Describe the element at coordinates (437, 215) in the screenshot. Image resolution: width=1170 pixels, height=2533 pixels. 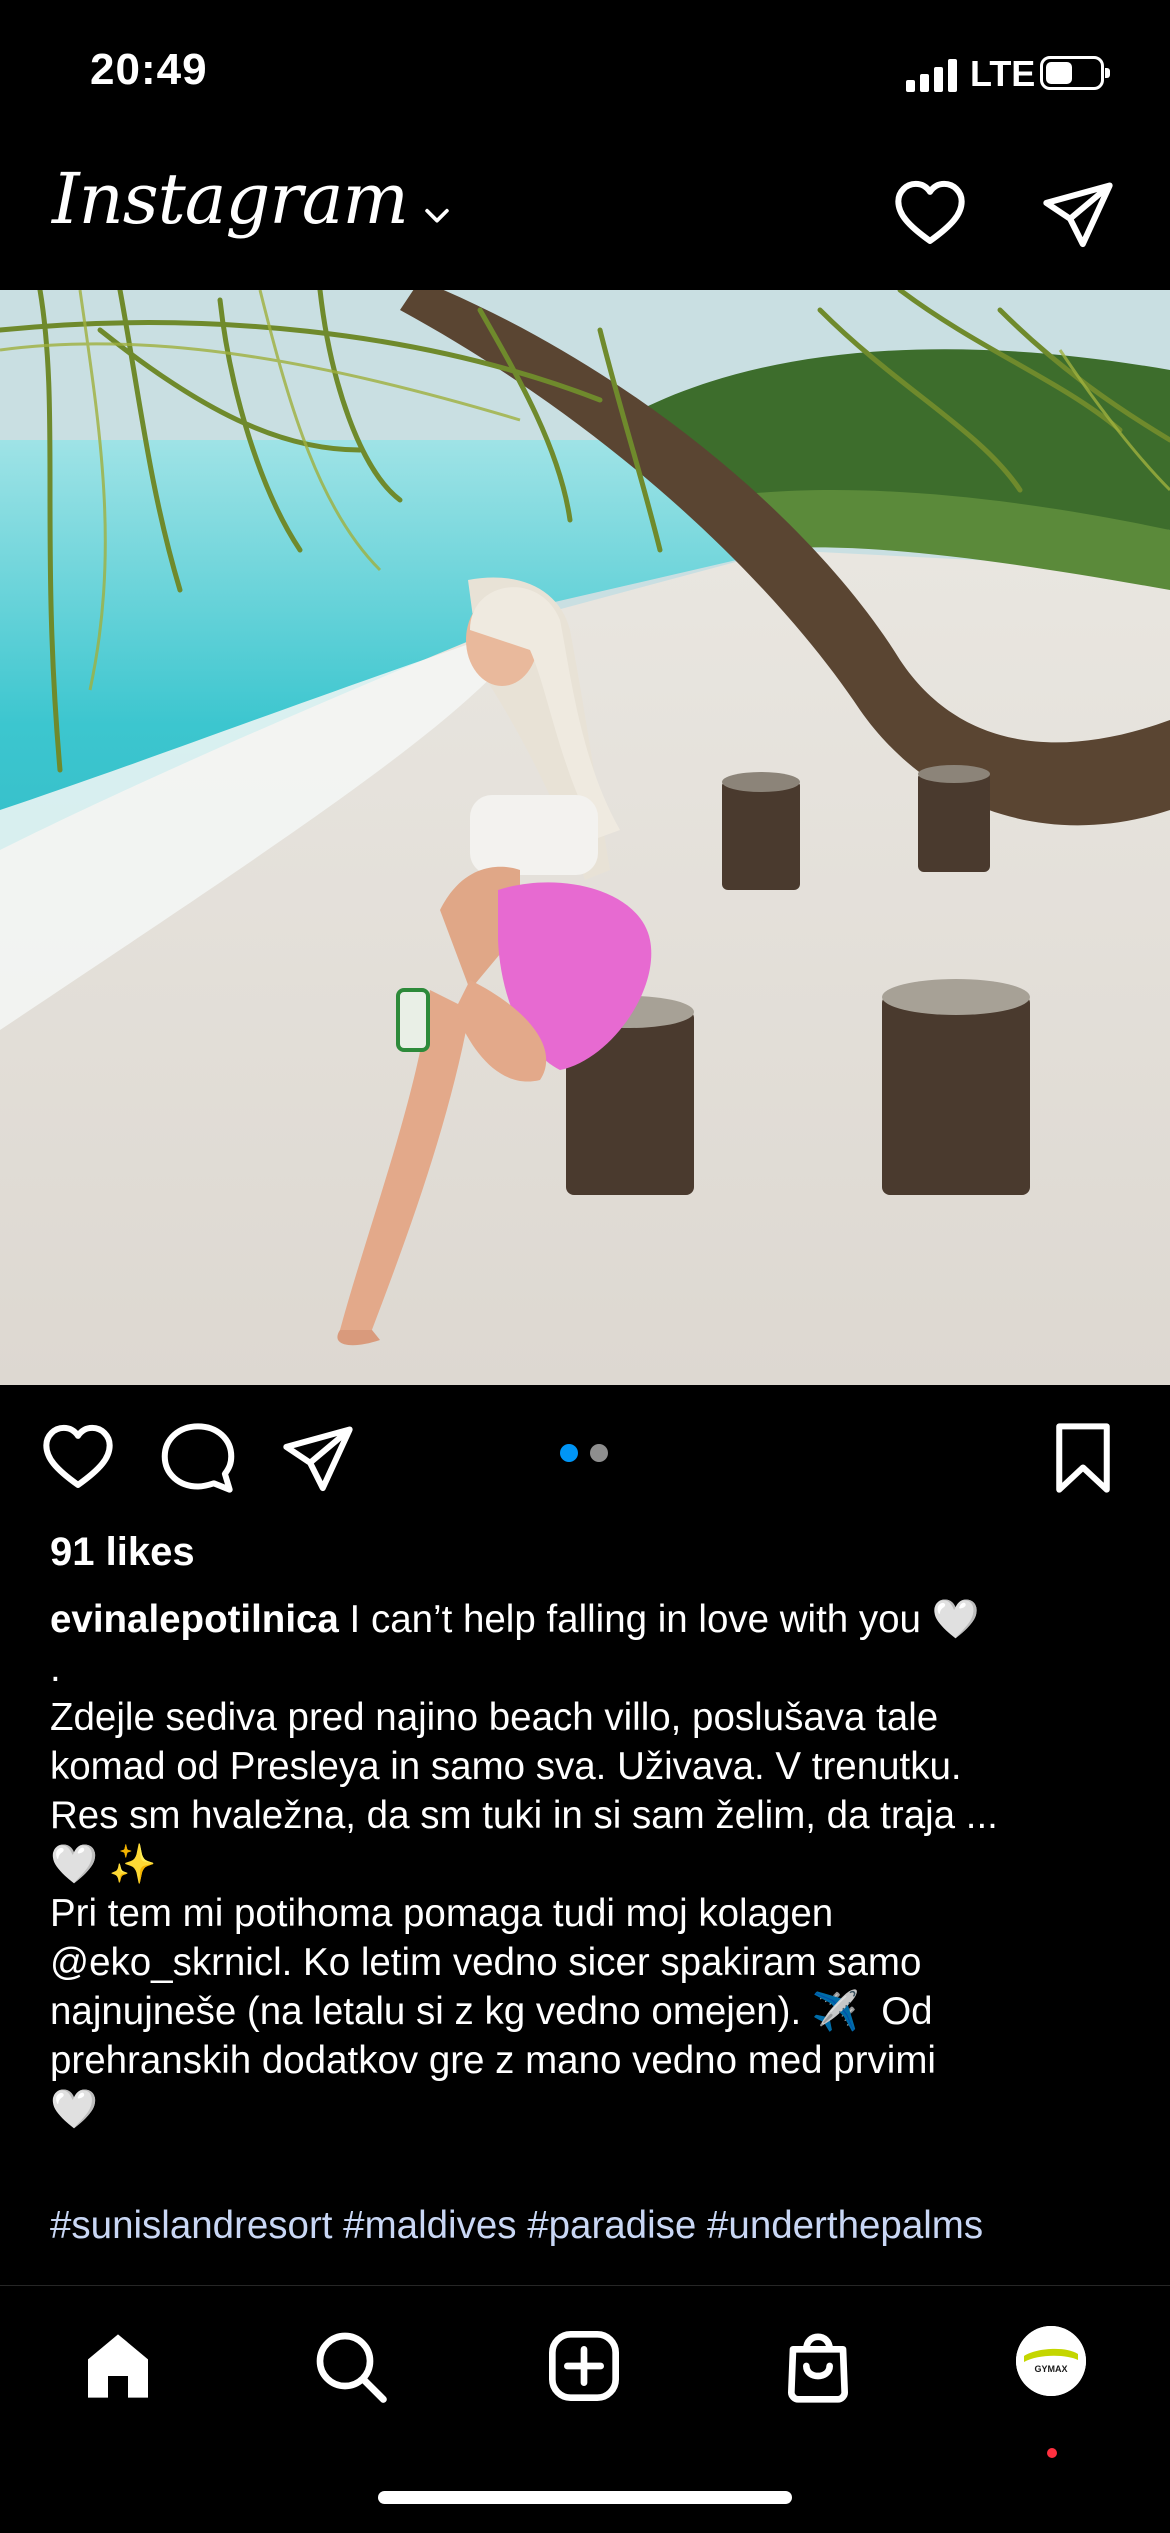
I see `chevron-down-icon` at that location.